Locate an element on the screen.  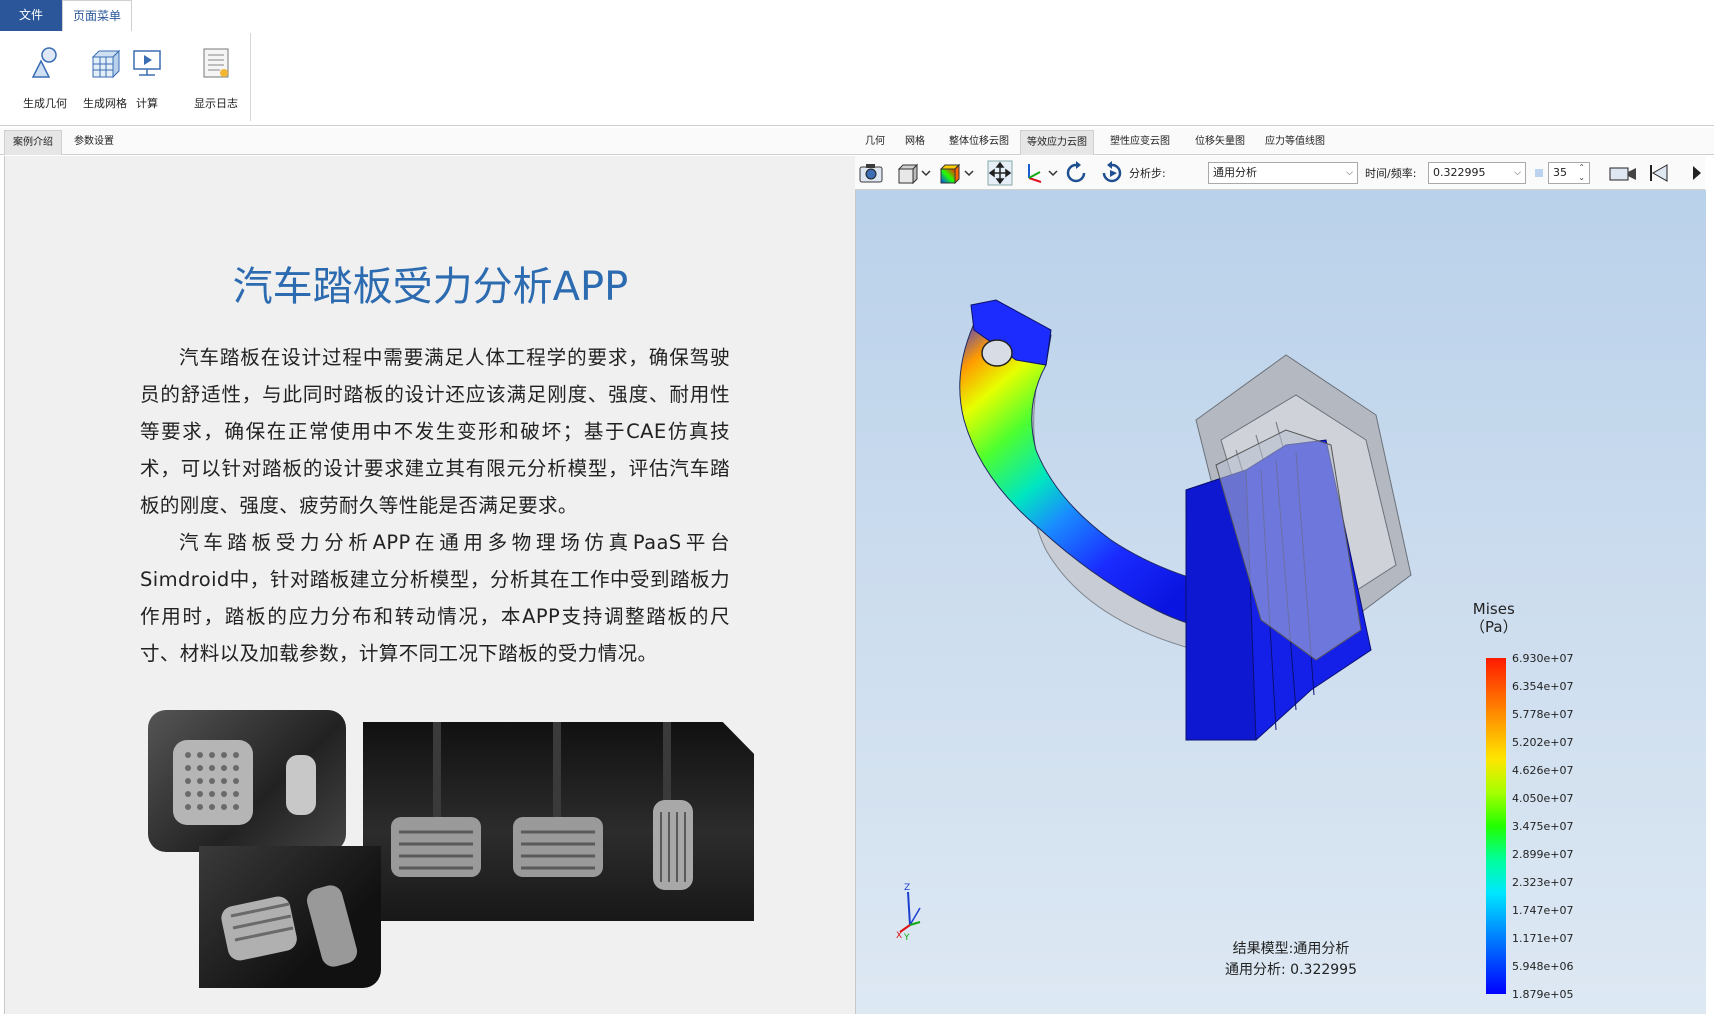
analysis-step-label: 分析步: is located at coordinates (1147, 173).